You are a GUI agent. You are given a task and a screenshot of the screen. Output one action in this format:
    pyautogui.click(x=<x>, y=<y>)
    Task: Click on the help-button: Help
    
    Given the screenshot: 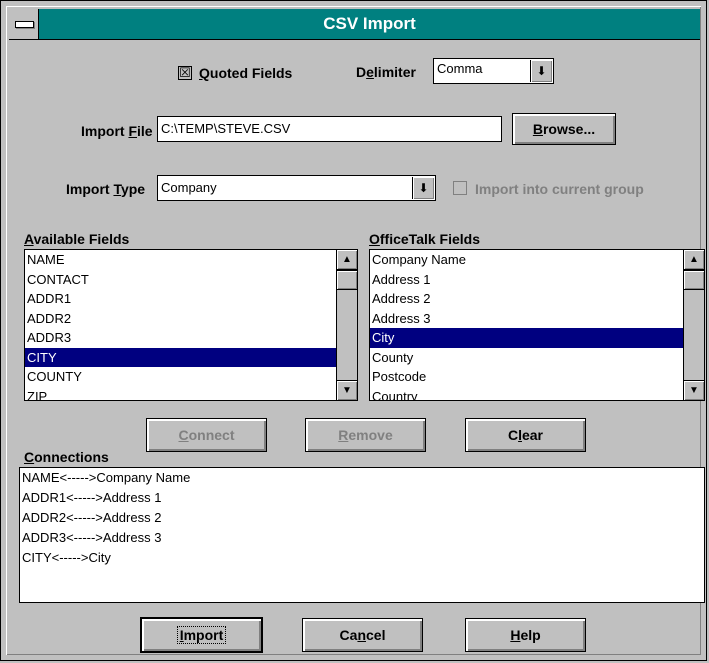 What is the action you would take?
    pyautogui.click(x=525, y=635)
    